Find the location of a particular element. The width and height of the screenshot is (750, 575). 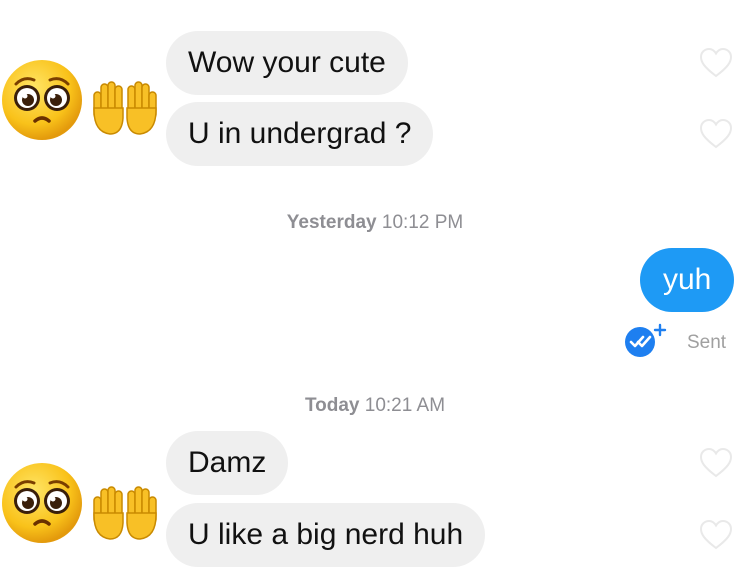

incoming-message: Wow your cute is located at coordinates (287, 63).